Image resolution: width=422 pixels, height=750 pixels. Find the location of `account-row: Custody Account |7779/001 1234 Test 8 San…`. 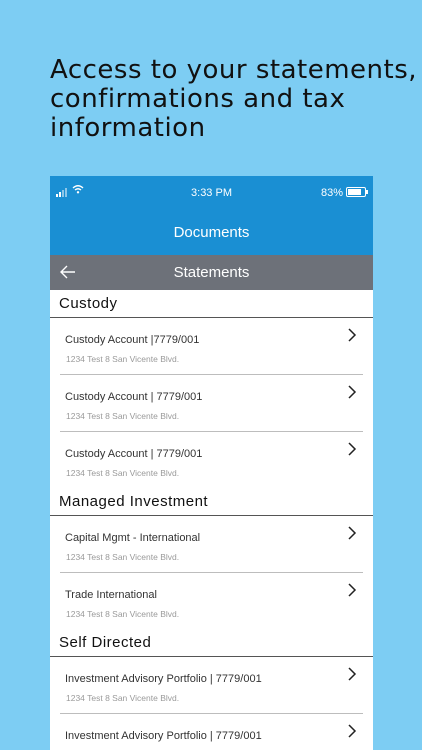

account-row: Custody Account |7779/001 1234 Test 8 San… is located at coordinates (211, 346).